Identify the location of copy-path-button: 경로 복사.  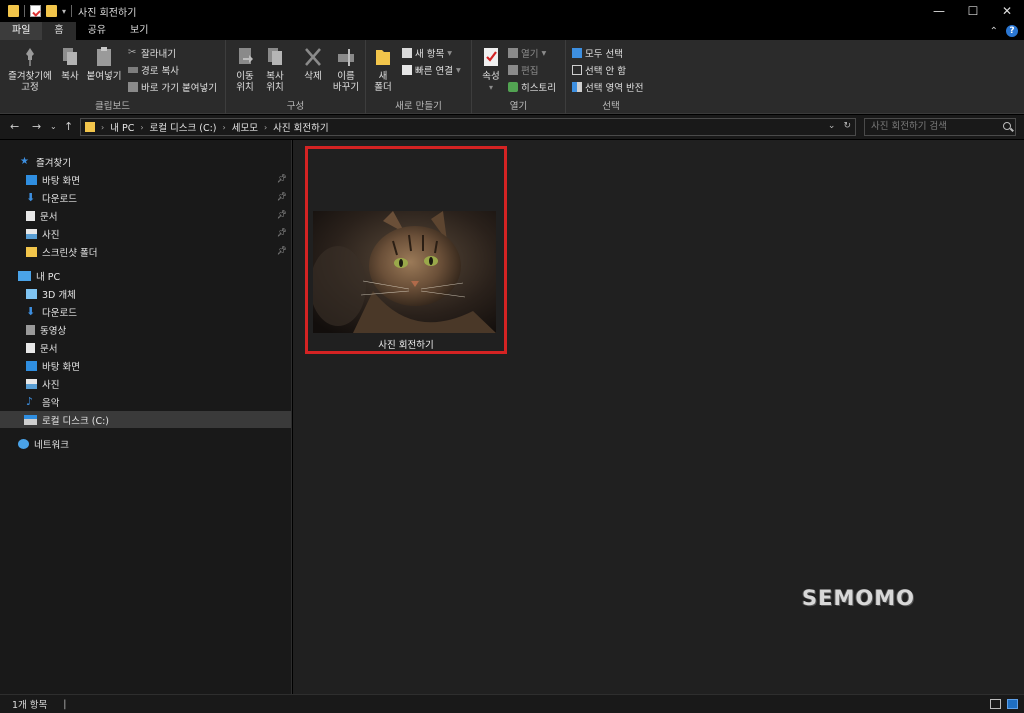
(153, 70).